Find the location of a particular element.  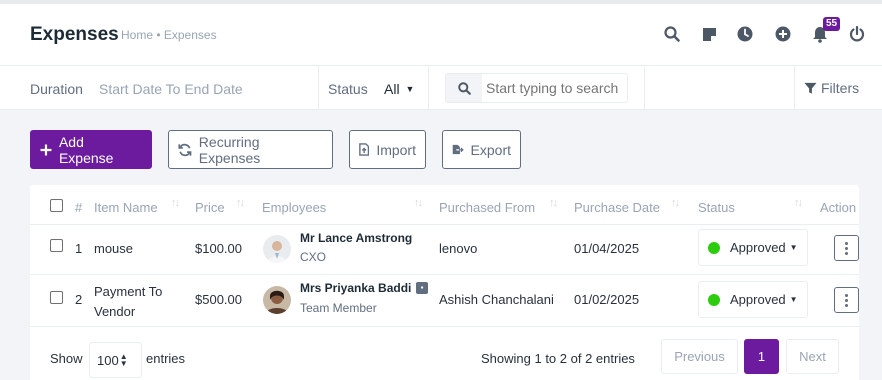

column-header-purchase-date: Purchase Date is located at coordinates (617, 207).